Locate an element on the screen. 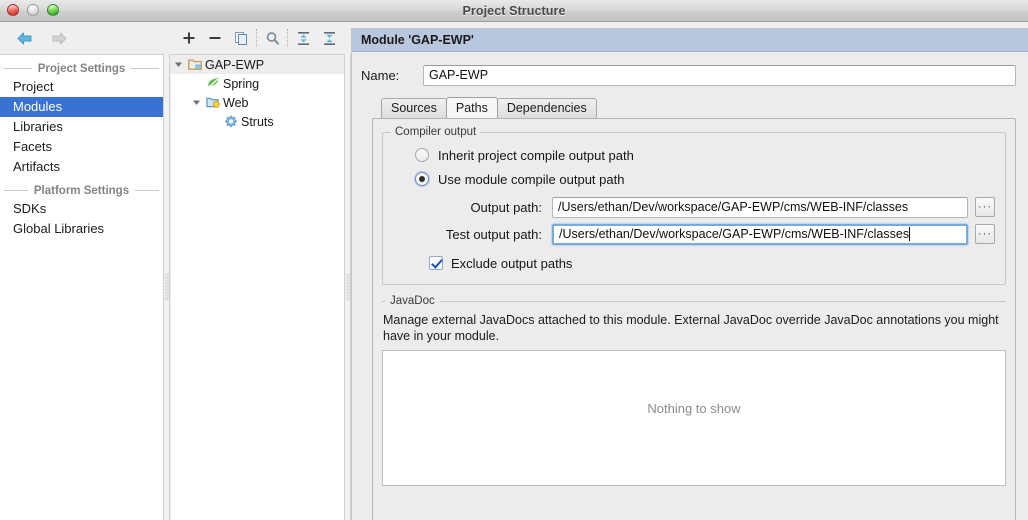 The height and width of the screenshot is (520, 1028). forward-arrow-icon is located at coordinates (59, 38).